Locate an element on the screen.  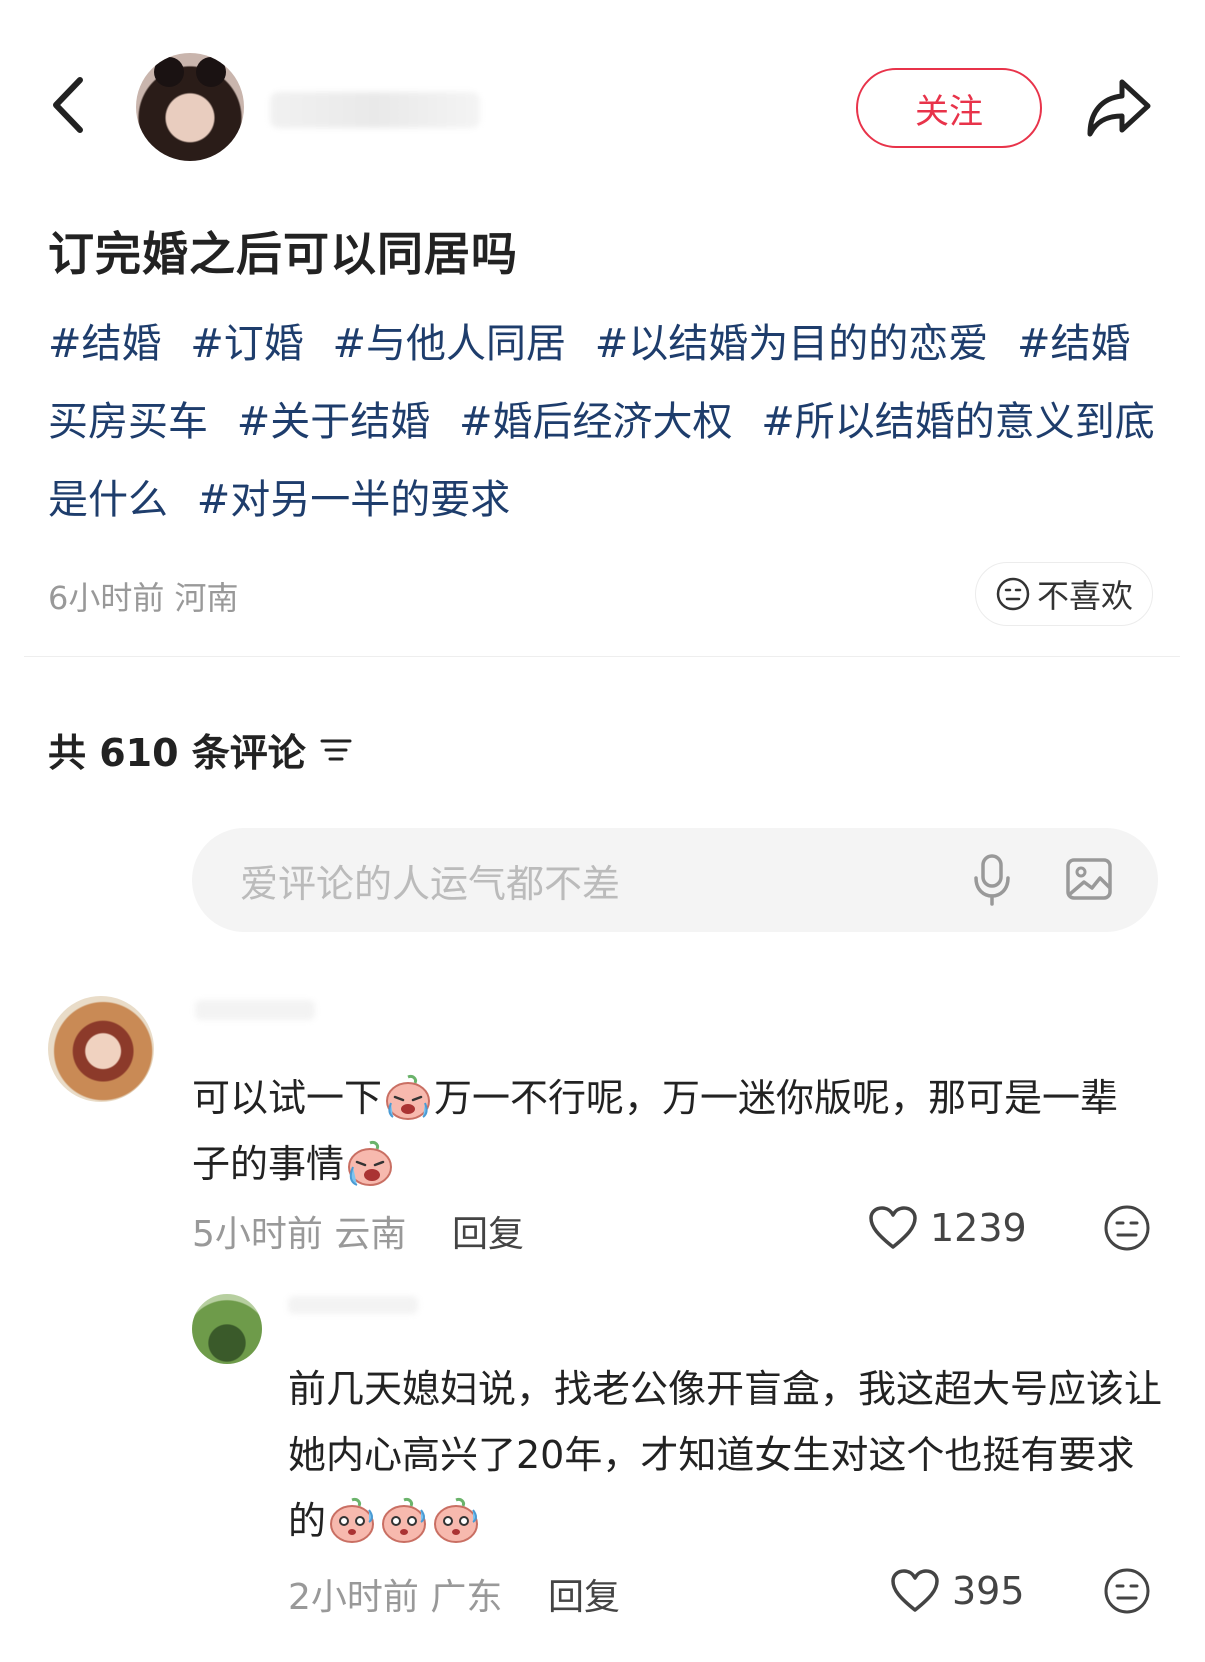
dislike-button: 不喜欢 is located at coordinates (1064, 594).